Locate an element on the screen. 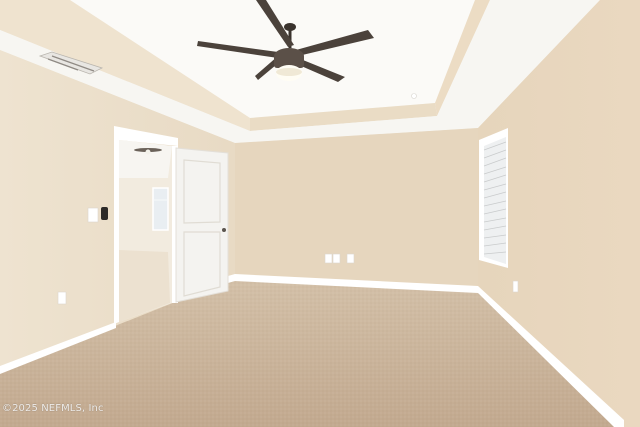 This screenshot has width=640, height=427. back-wall is located at coordinates (356, 209).